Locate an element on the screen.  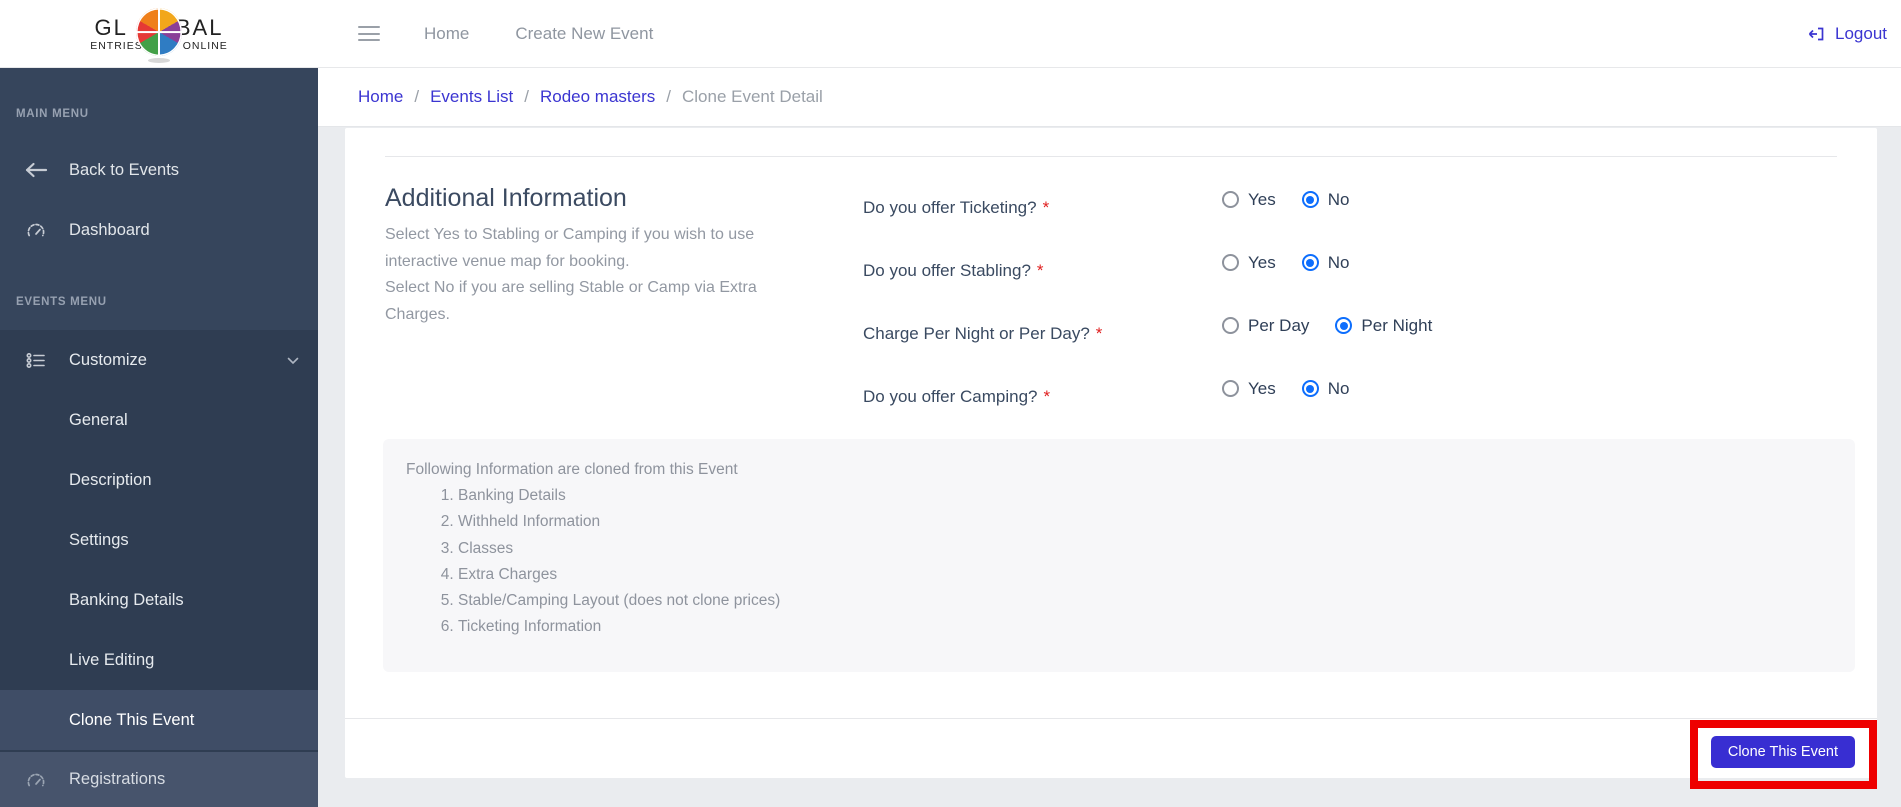
sidebar-item-dashboard: Dashboard is located at coordinates (159, 230).